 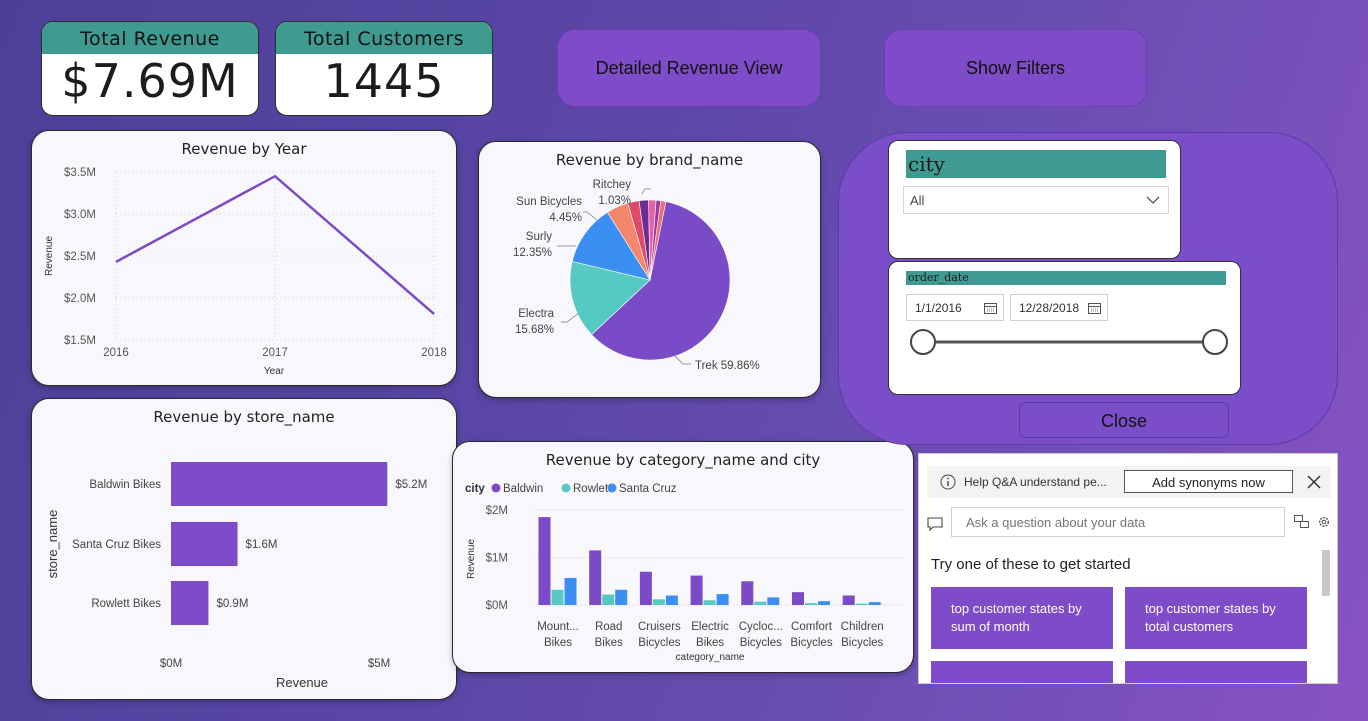 What do you see at coordinates (384, 81) in the screenshot?
I see `kpi-value: 1445` at bounding box center [384, 81].